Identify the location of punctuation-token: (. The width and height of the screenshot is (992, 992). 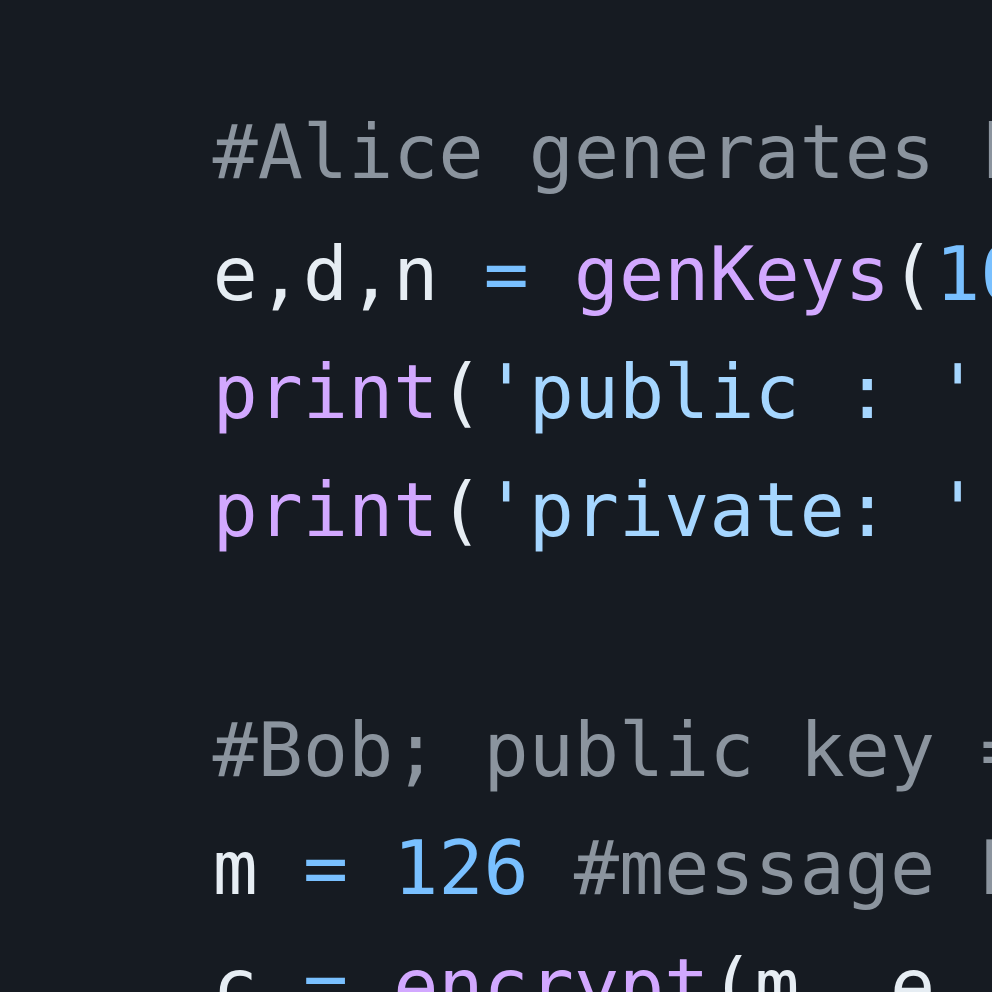
(461, 510).